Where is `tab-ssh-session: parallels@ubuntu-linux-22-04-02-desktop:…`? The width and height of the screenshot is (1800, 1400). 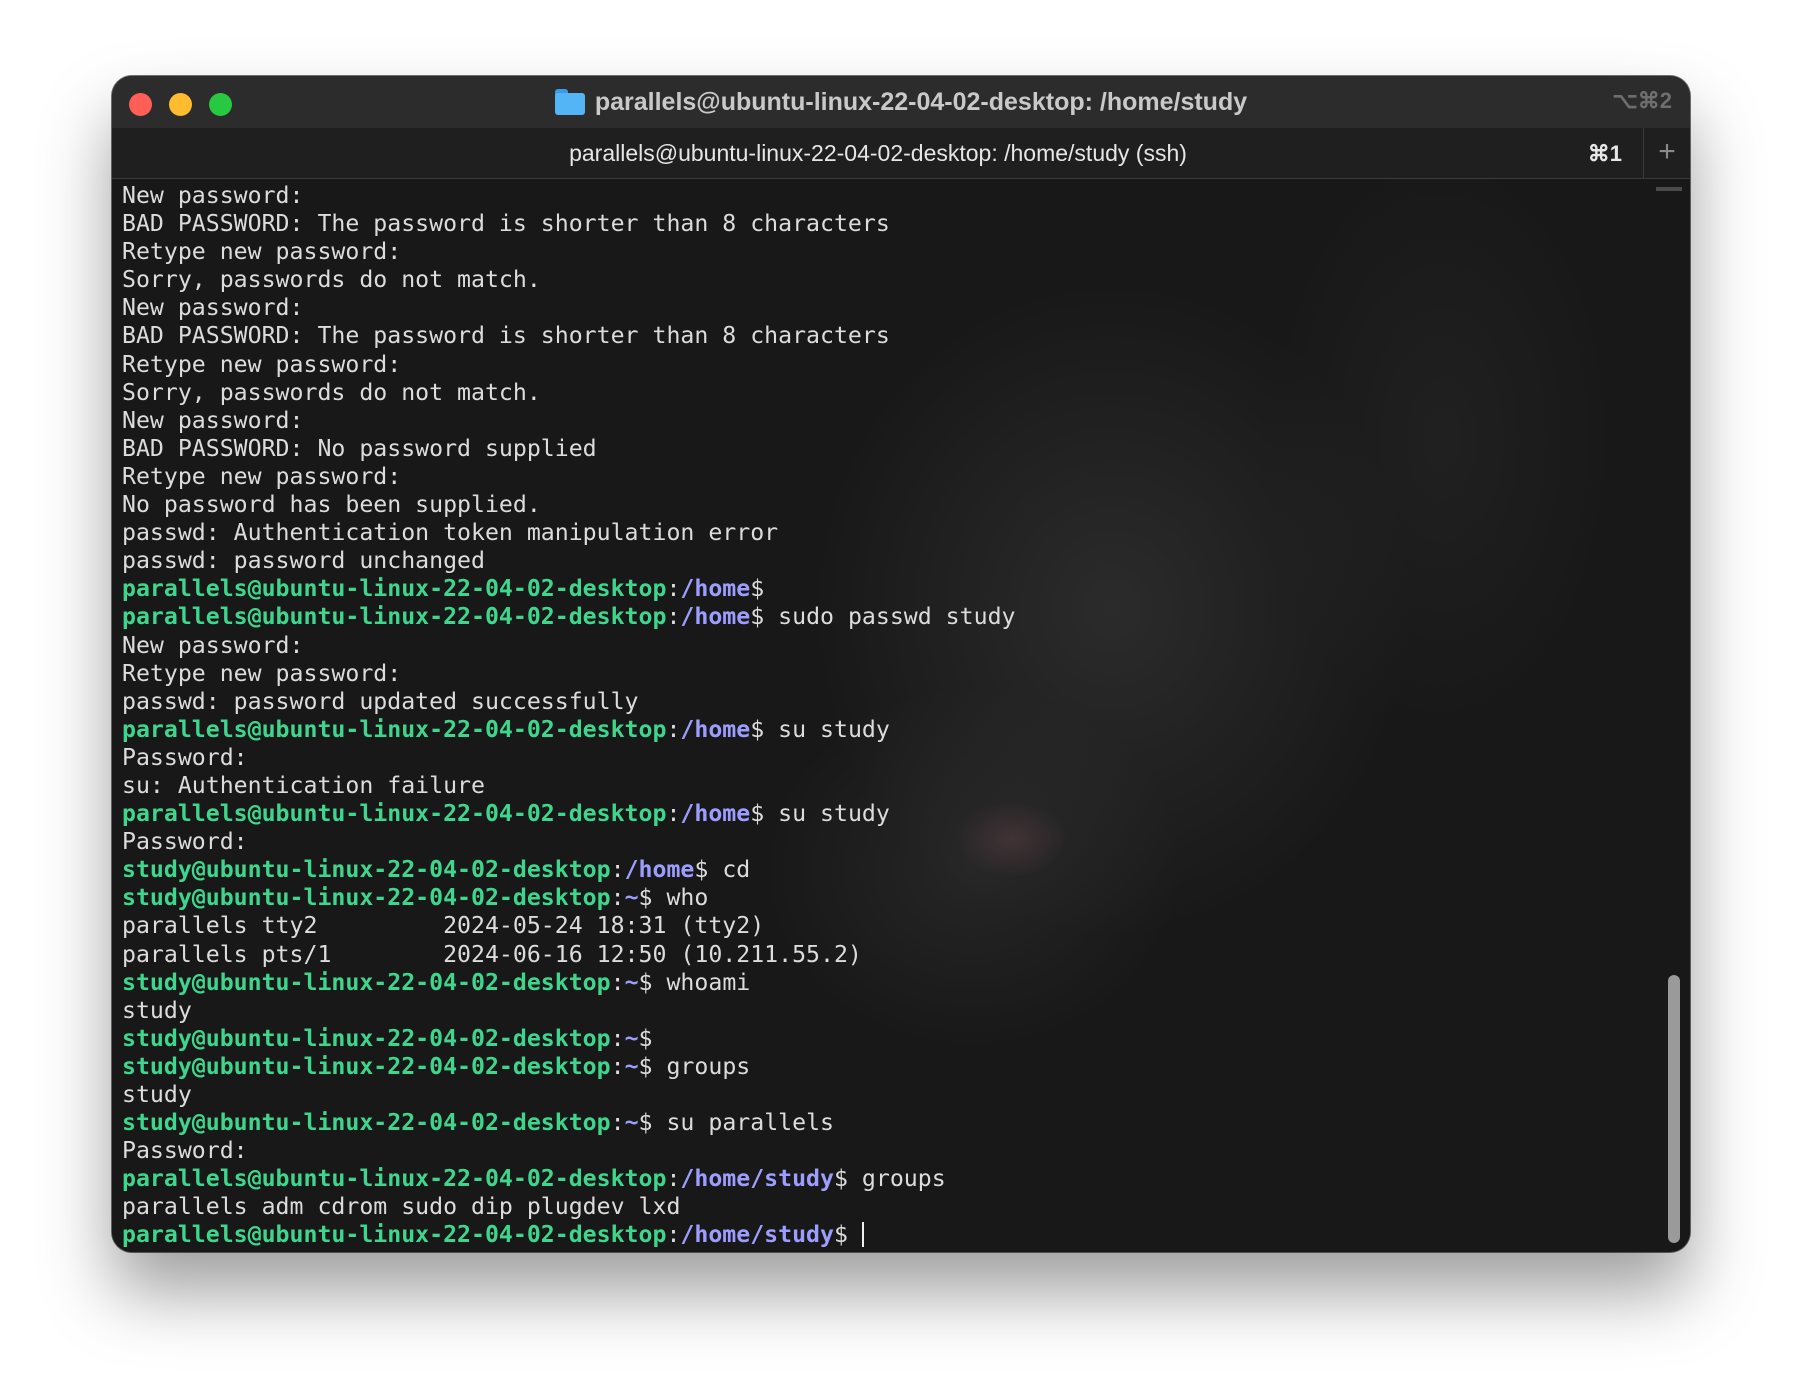
tab-ssh-session: parallels@ubuntu-linux-22-04-02-desktop:… is located at coordinates (878, 153).